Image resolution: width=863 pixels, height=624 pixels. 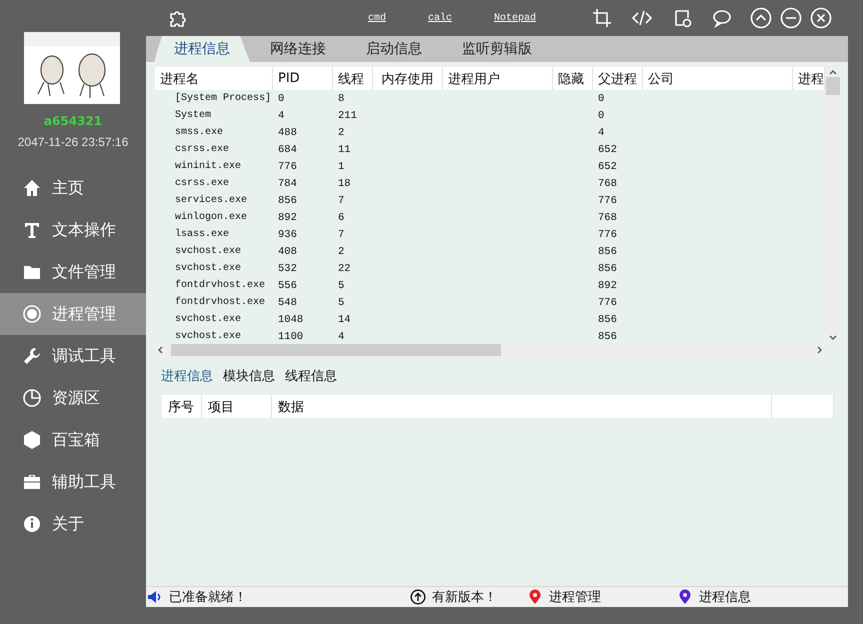 What do you see at coordinates (211, 217) in the screenshot?
I see `table-cell-text: winlogon.exe` at bounding box center [211, 217].